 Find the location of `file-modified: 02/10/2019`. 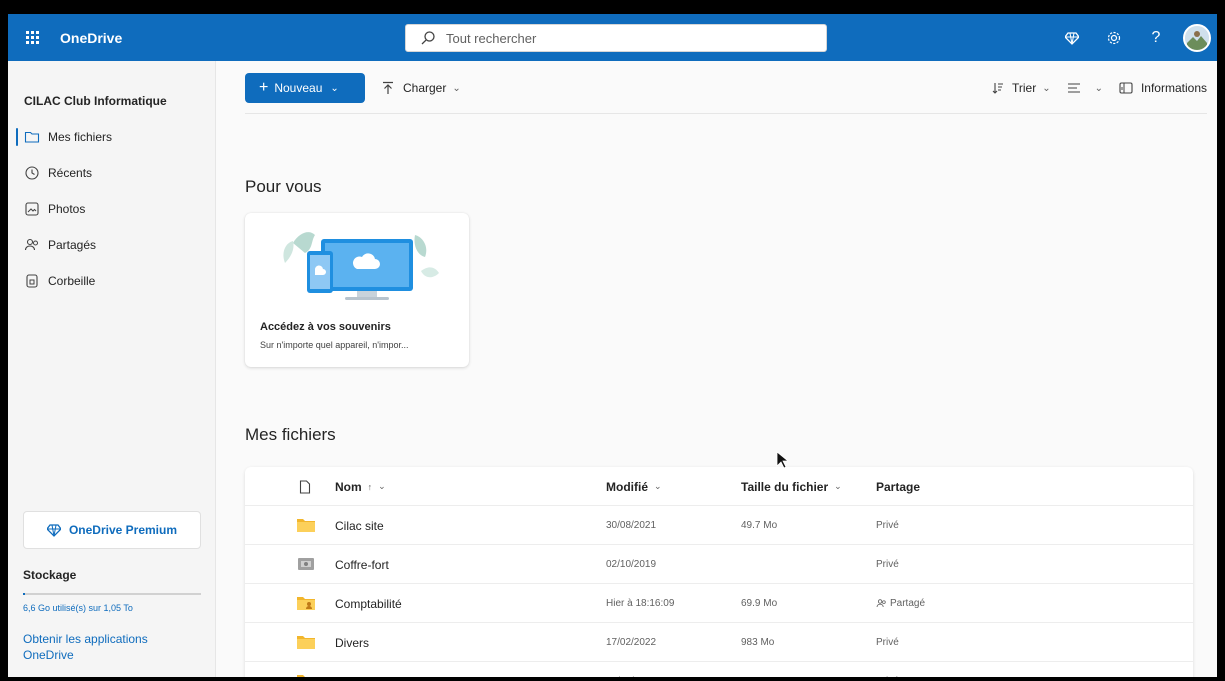

file-modified: 02/10/2019 is located at coordinates (631, 564).